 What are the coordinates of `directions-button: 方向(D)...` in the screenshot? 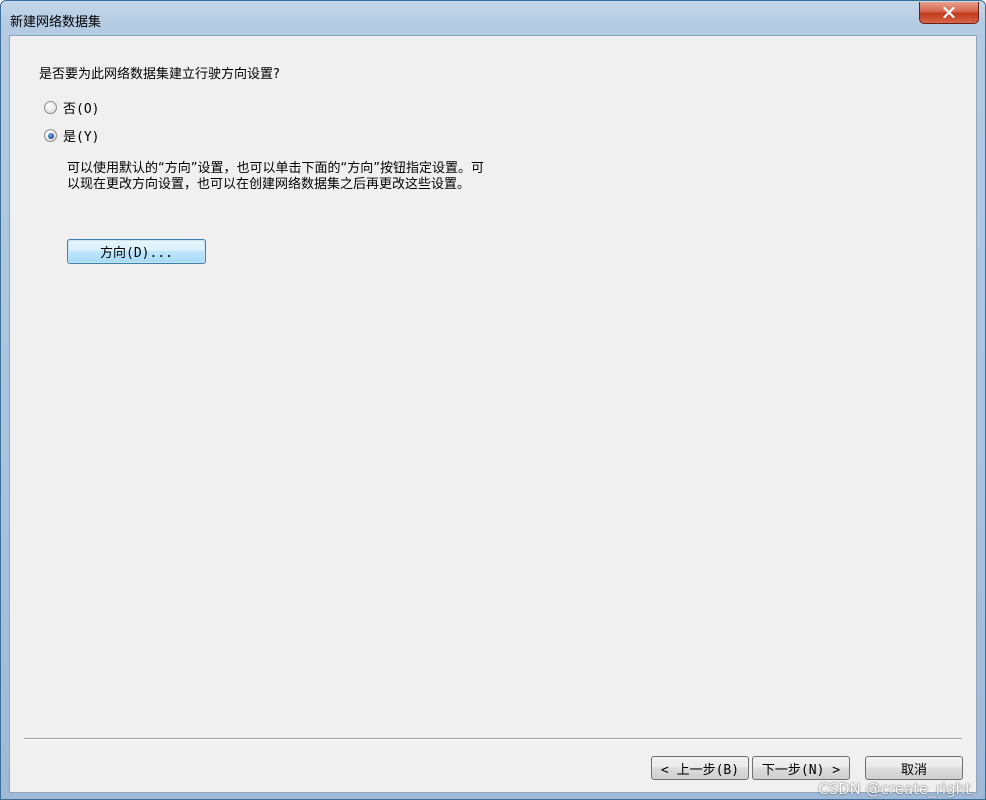 It's located at (136, 251).